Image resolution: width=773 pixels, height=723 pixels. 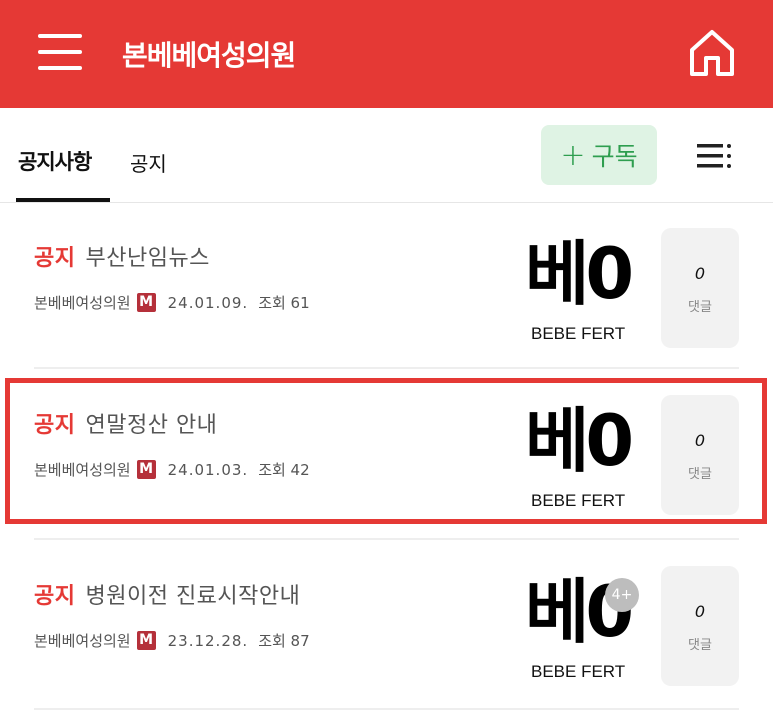 I want to click on subscribe-label: 구독, so click(x=614, y=156).